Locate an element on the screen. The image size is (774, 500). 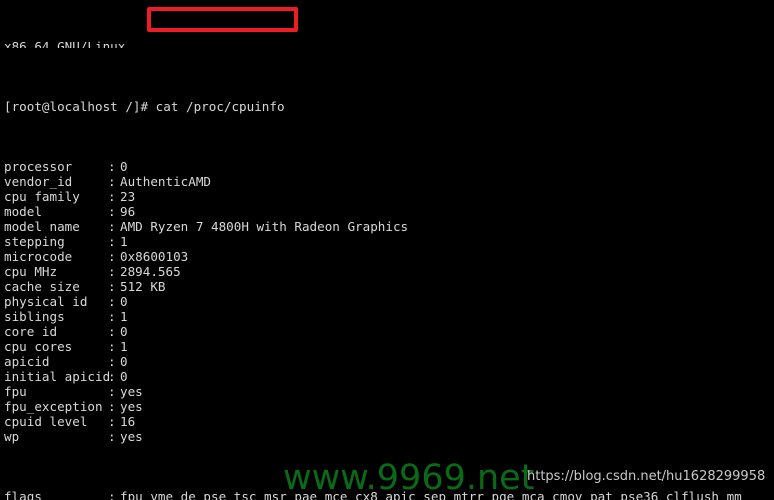
field-key: initial apicid is located at coordinates (57, 376).